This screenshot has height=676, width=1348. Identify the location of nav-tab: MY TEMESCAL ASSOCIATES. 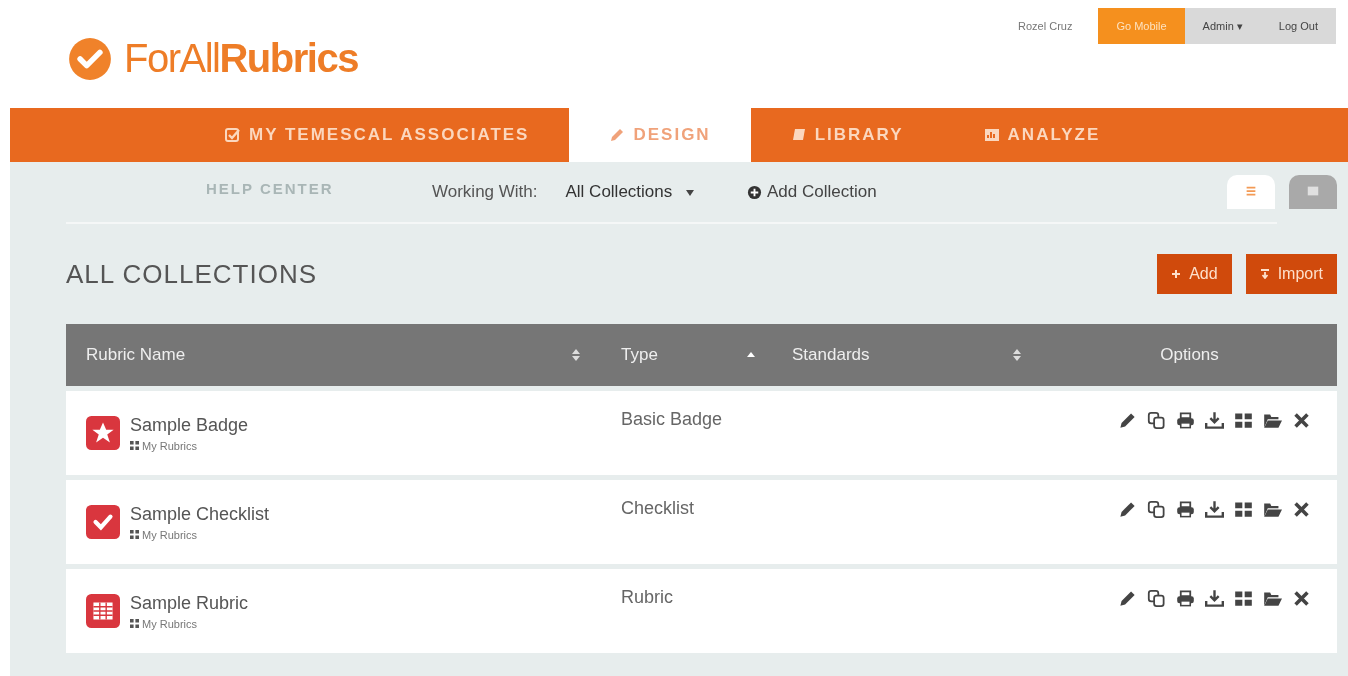
(377, 135).